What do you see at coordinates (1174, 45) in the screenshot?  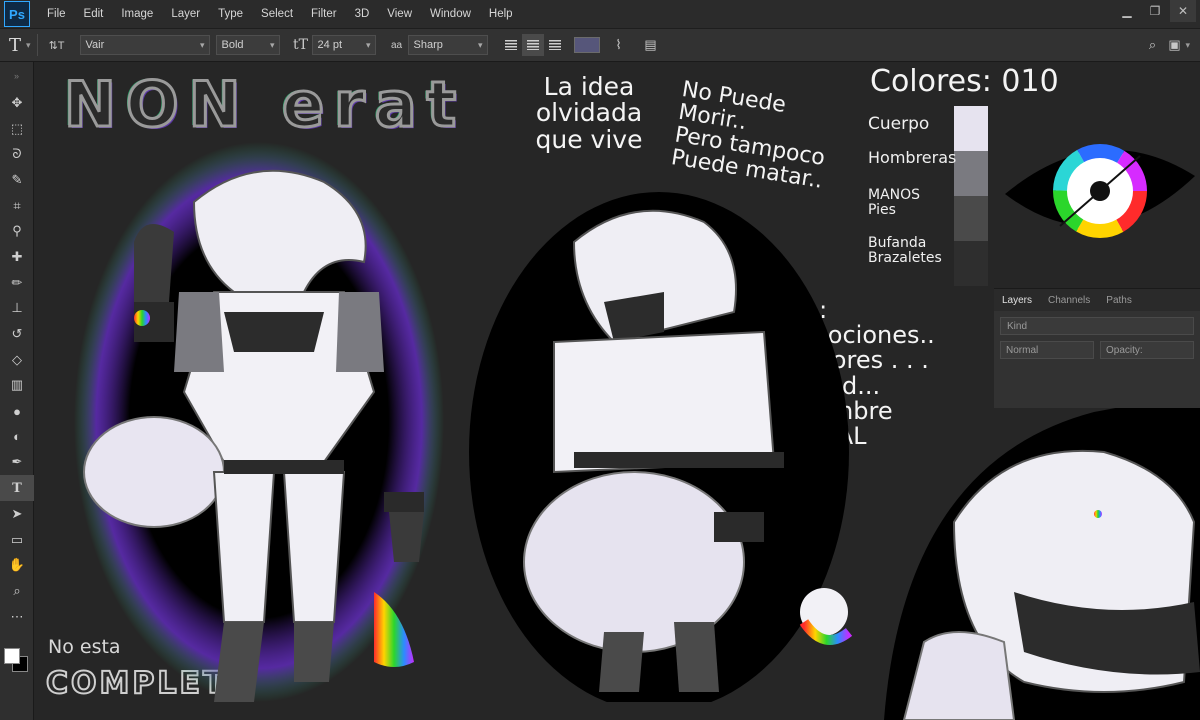 I see `workspace-icon: ▣` at bounding box center [1174, 45].